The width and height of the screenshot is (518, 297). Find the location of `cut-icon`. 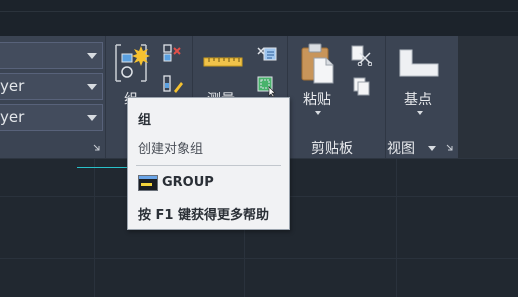

cut-icon is located at coordinates (361, 55).